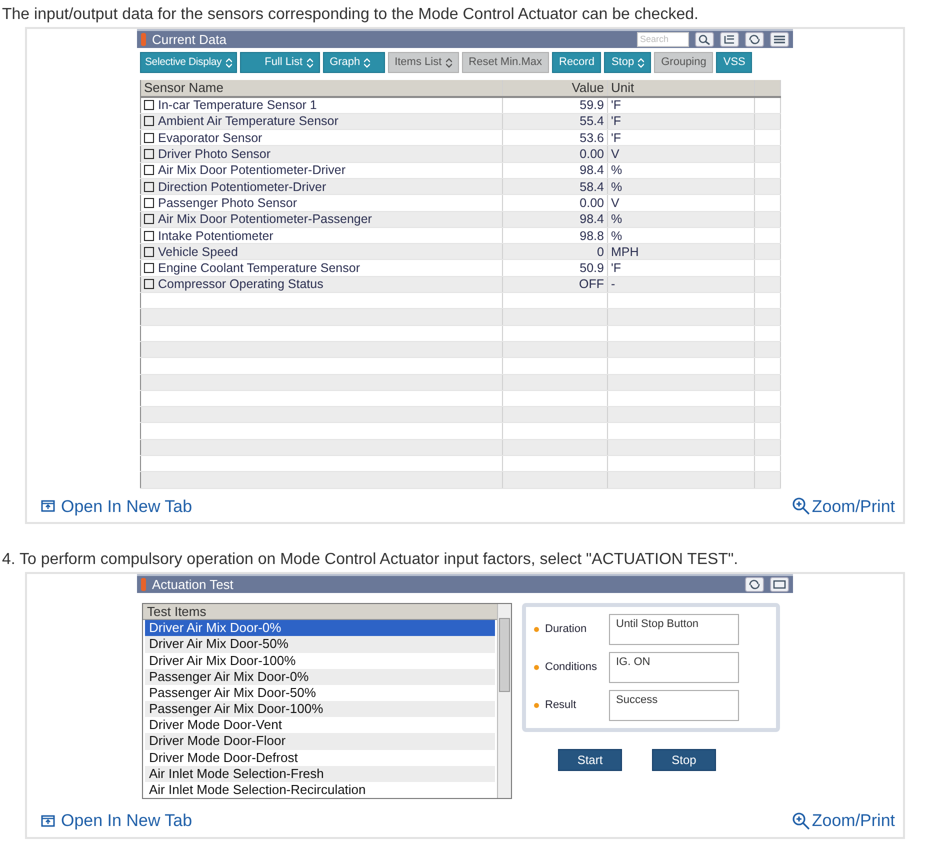 The width and height of the screenshot is (929, 854). I want to click on test-item: Driver Air Mix Door-100%, so click(320, 660).